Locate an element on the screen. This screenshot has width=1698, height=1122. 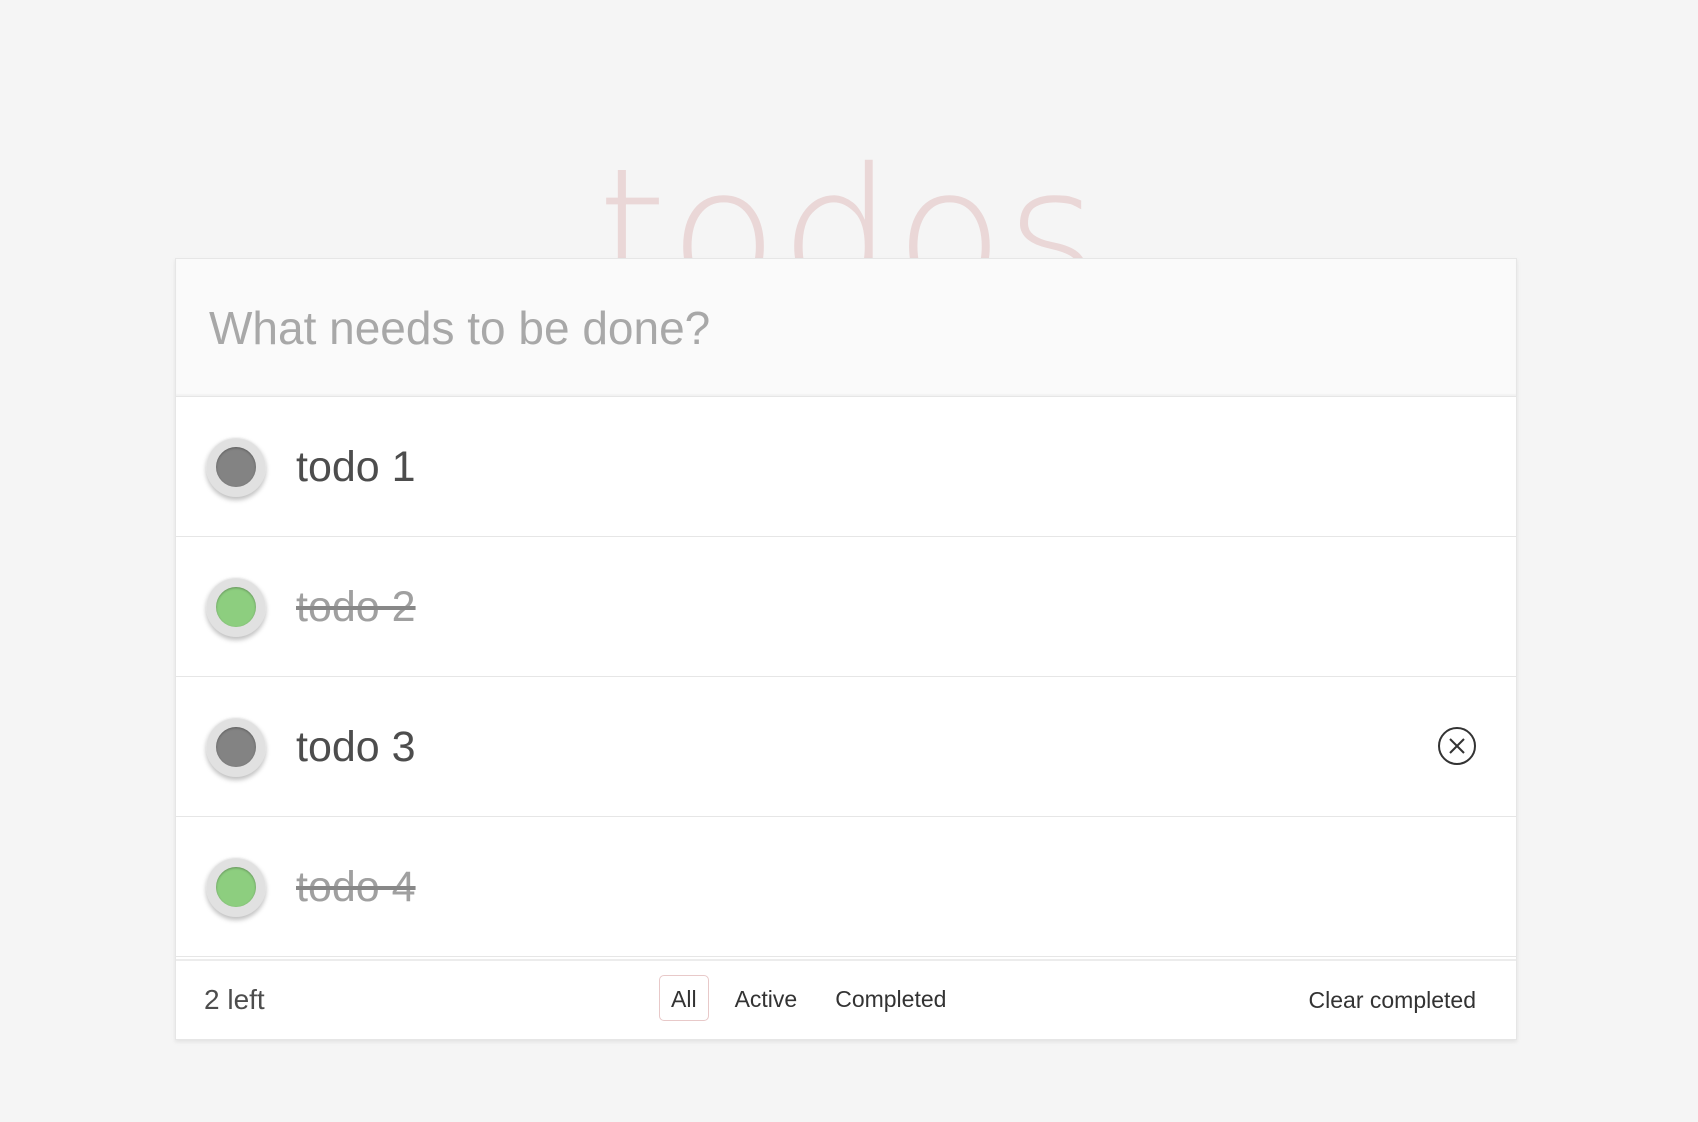
todo-label: todo 4 is located at coordinates (356, 887).